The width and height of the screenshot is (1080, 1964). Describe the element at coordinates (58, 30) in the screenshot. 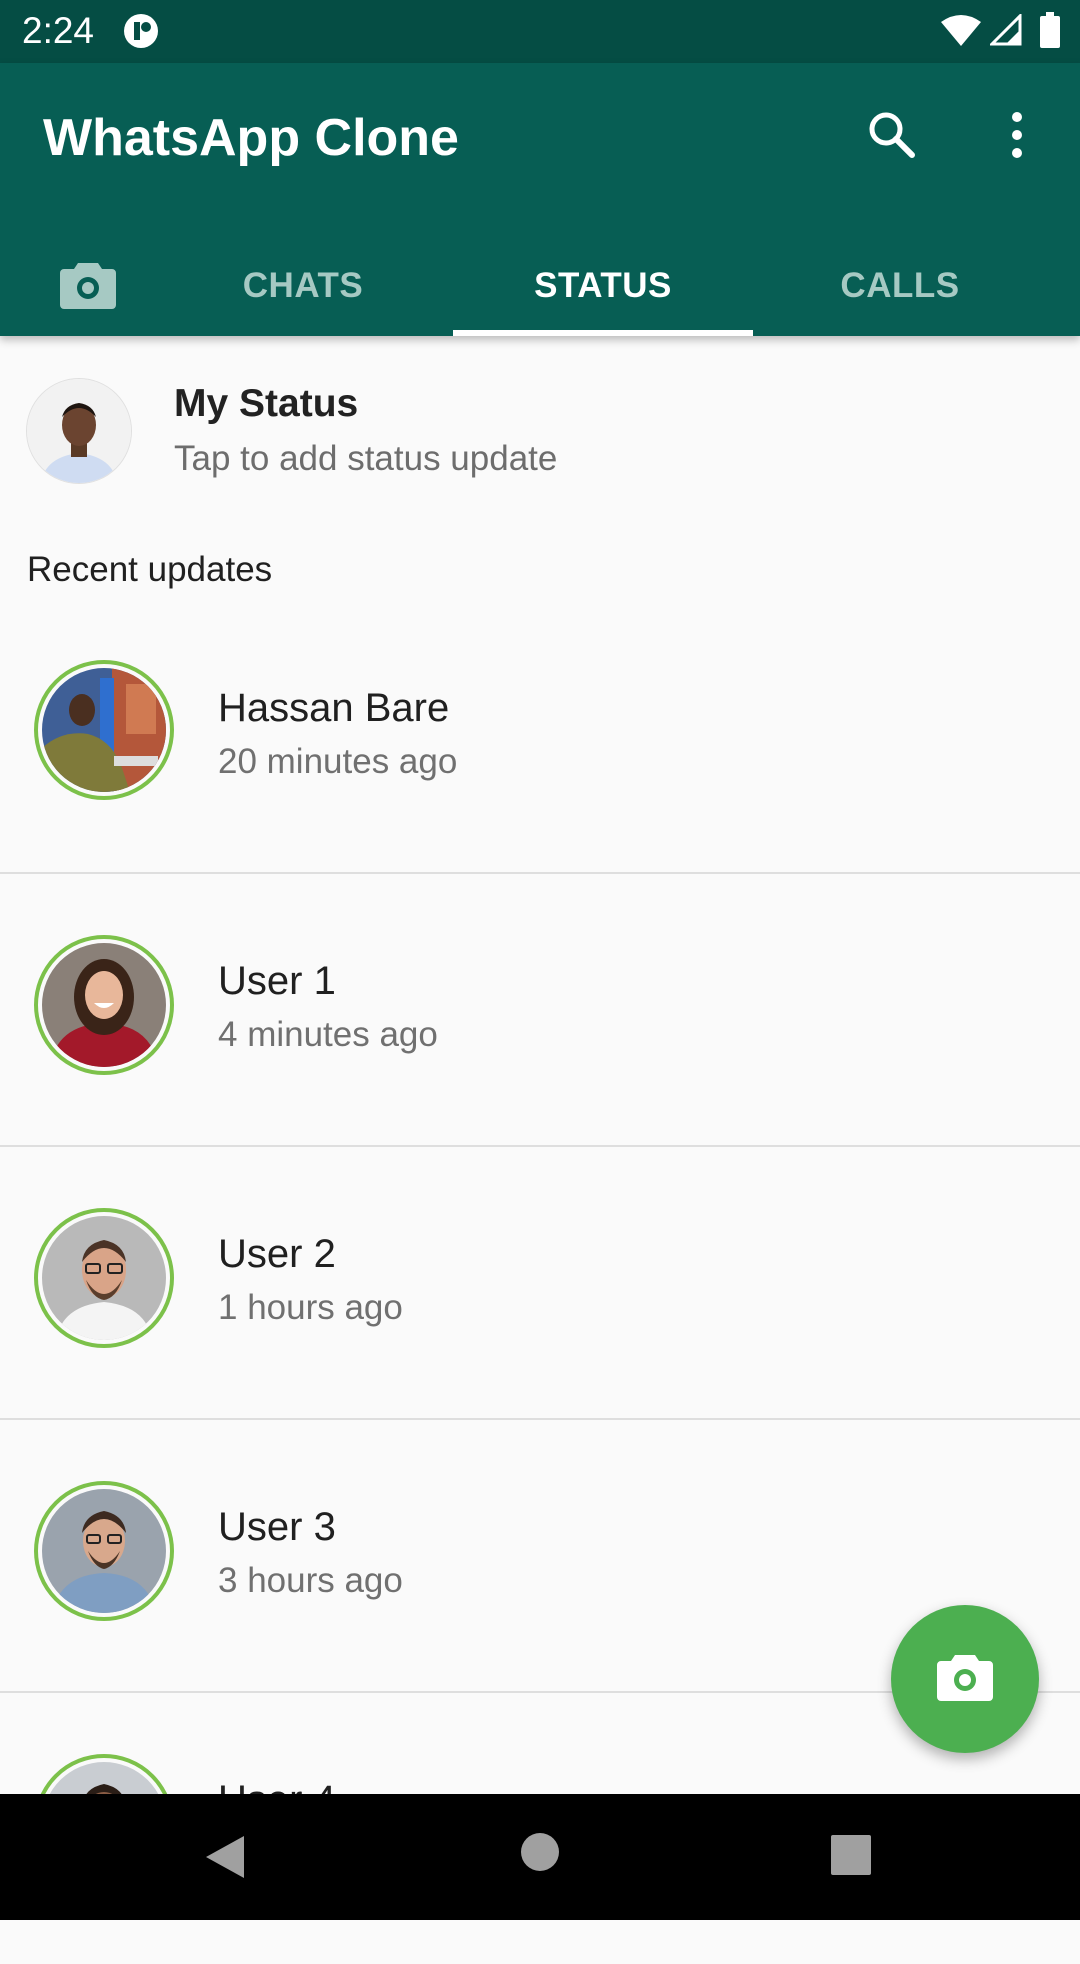

I see `clock: 2:24` at that location.